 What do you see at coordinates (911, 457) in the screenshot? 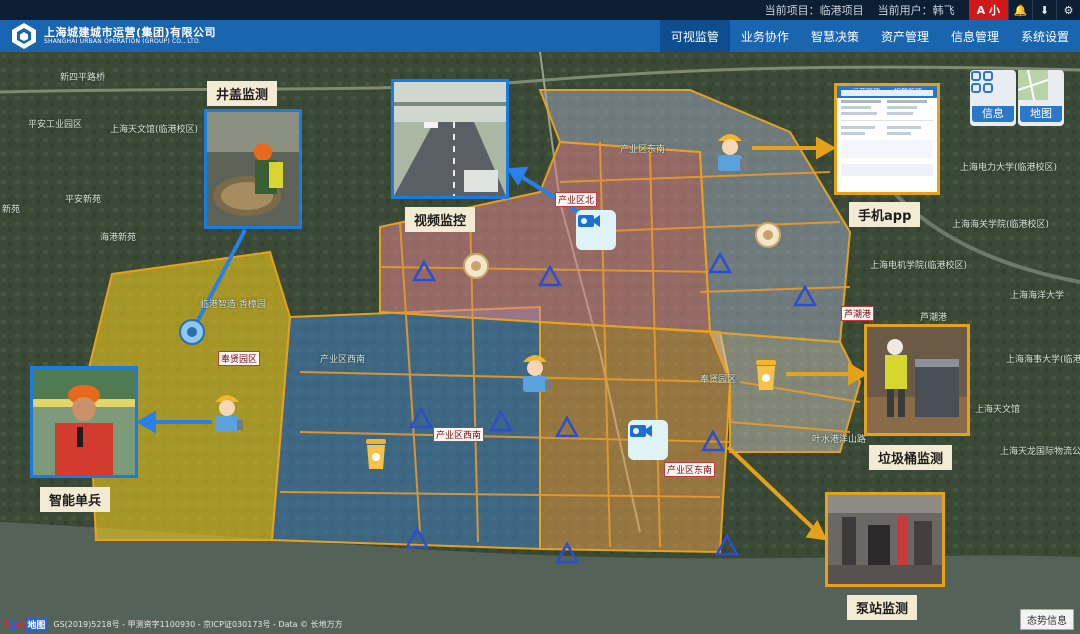
I see `garbage-bin-caption: 垃圾桶监测` at bounding box center [911, 457].